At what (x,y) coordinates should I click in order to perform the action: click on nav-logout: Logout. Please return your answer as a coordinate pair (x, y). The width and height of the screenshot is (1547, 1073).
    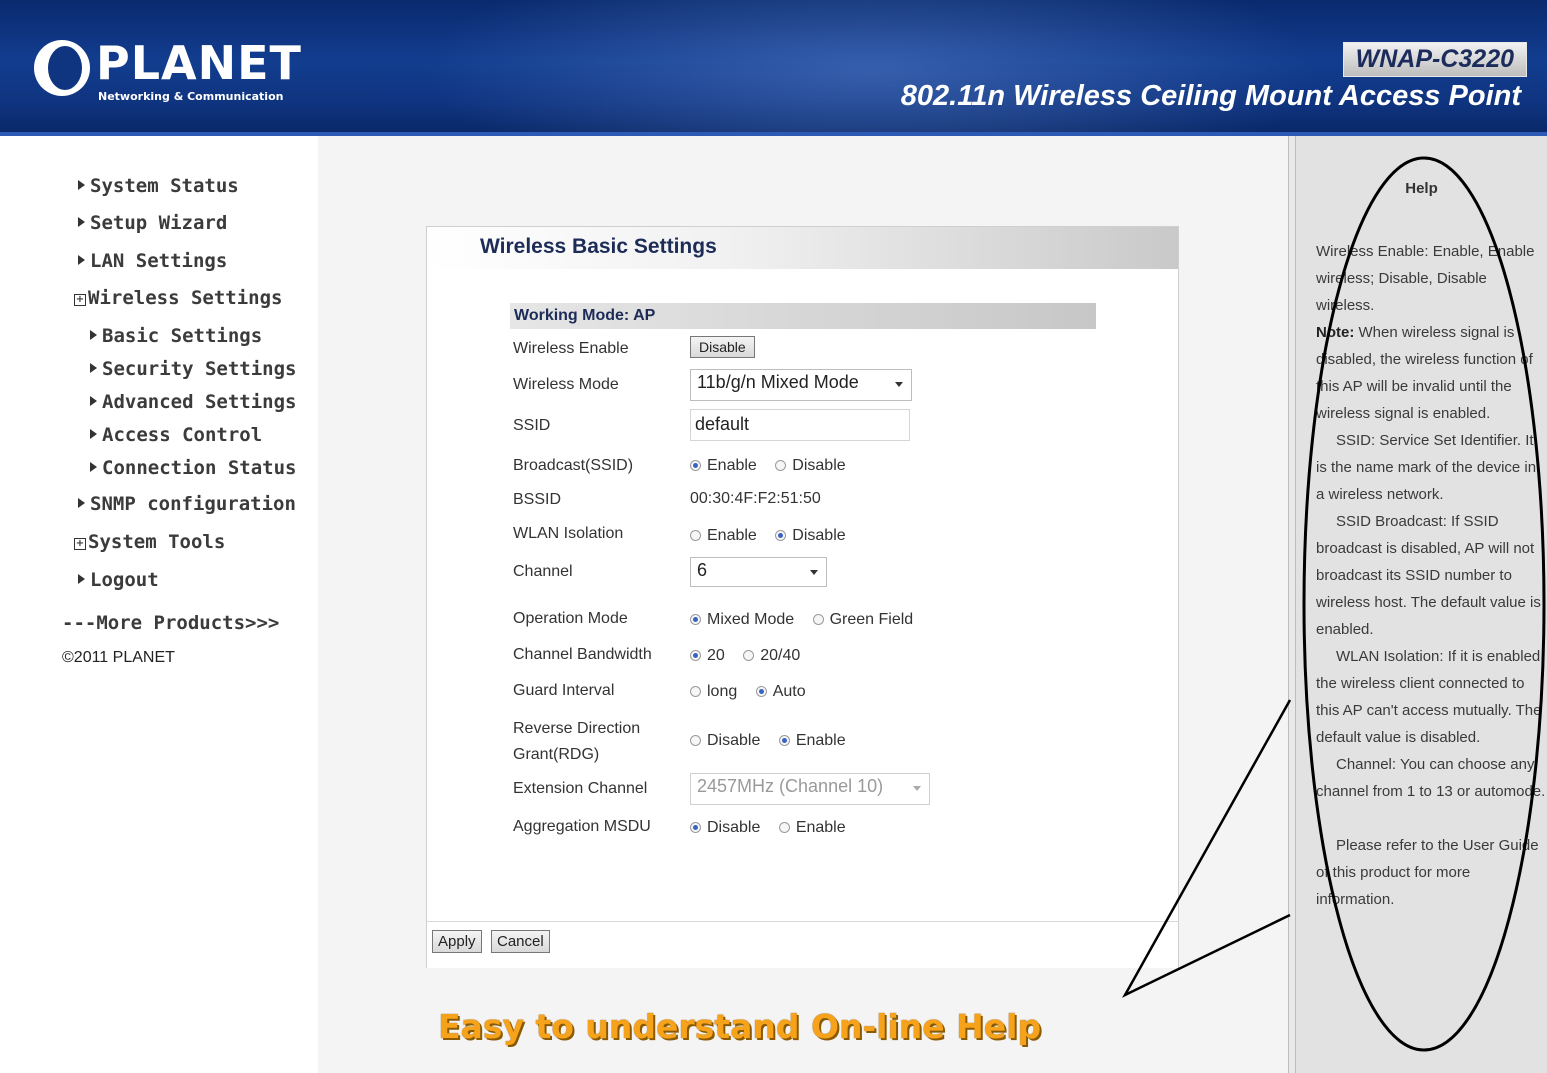
    Looking at the image, I should click on (118, 580).